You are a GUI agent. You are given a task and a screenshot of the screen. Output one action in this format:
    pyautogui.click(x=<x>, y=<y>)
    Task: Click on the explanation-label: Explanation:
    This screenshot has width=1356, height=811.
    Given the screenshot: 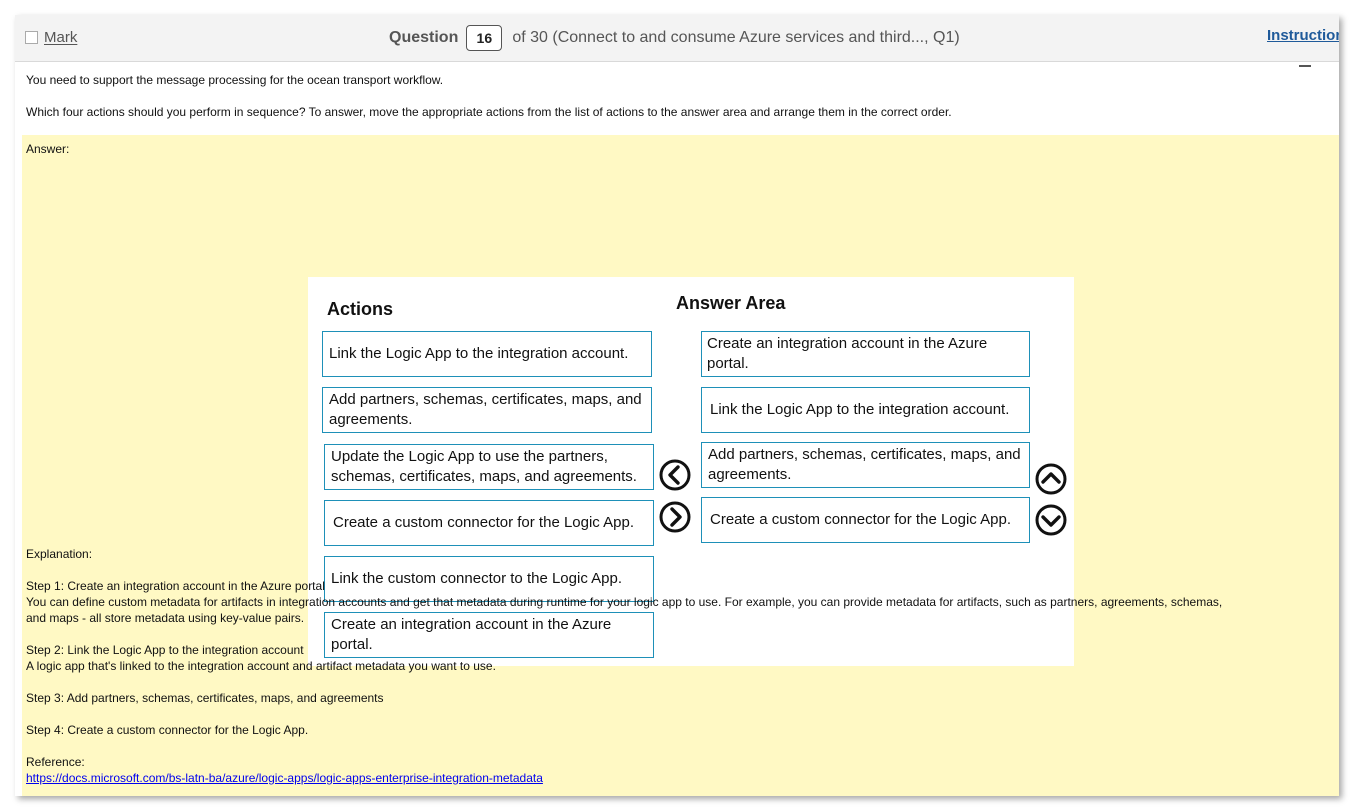 What is the action you would take?
    pyautogui.click(x=59, y=554)
    